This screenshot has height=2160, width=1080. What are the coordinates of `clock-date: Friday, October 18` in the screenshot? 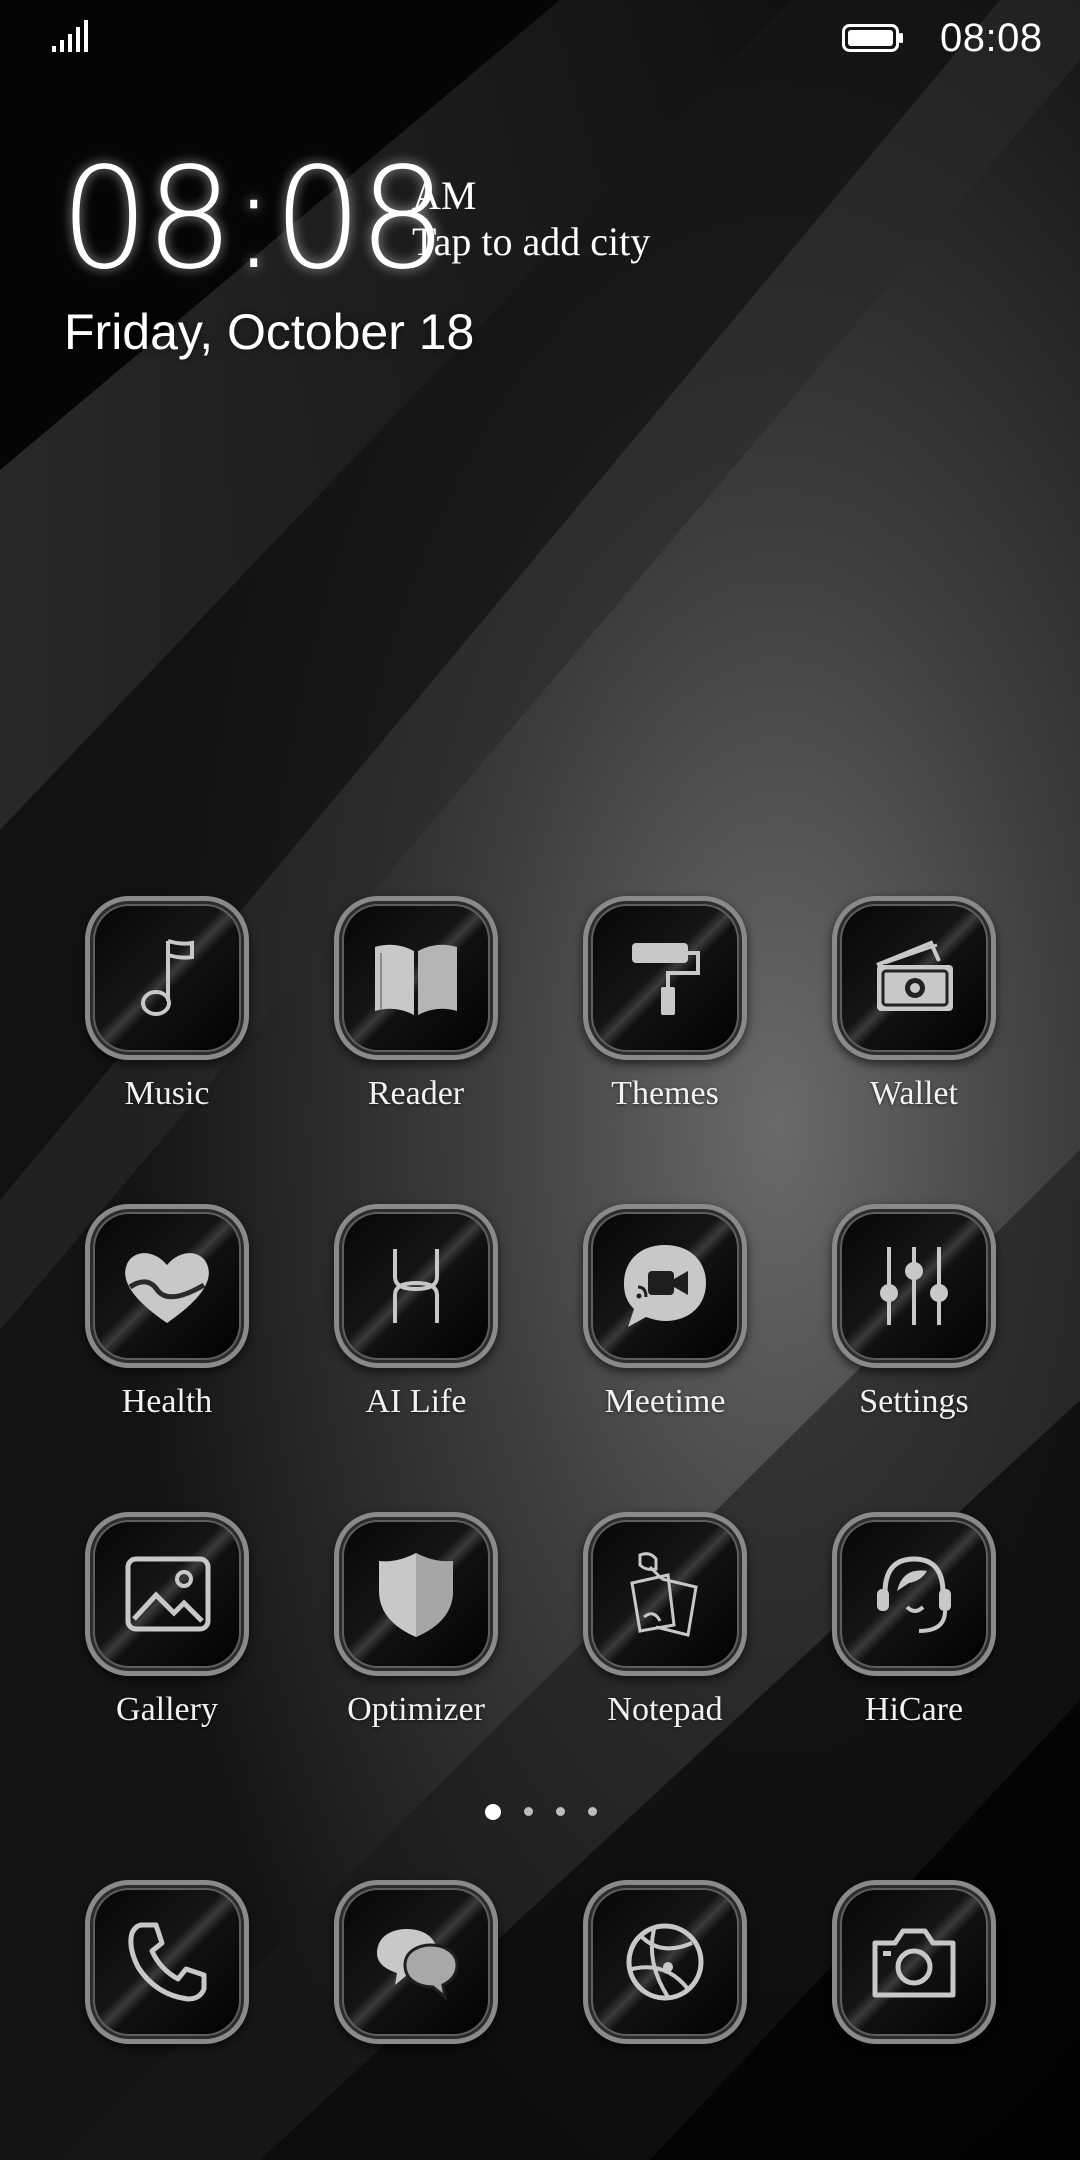 It's located at (269, 332).